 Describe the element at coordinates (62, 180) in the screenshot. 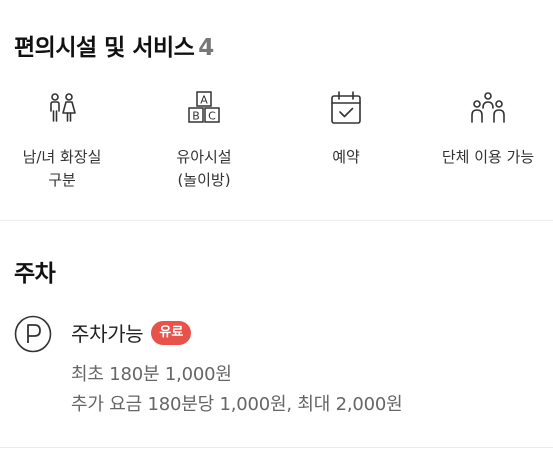

I see `facility-label-line2: 구분` at that location.